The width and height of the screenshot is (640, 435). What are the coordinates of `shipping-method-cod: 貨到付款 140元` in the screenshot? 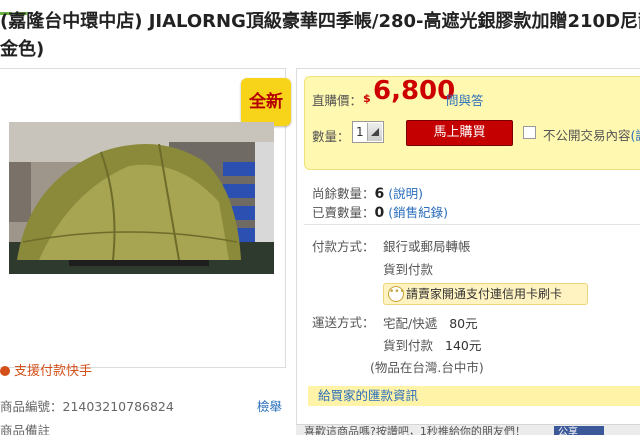 It's located at (432, 344).